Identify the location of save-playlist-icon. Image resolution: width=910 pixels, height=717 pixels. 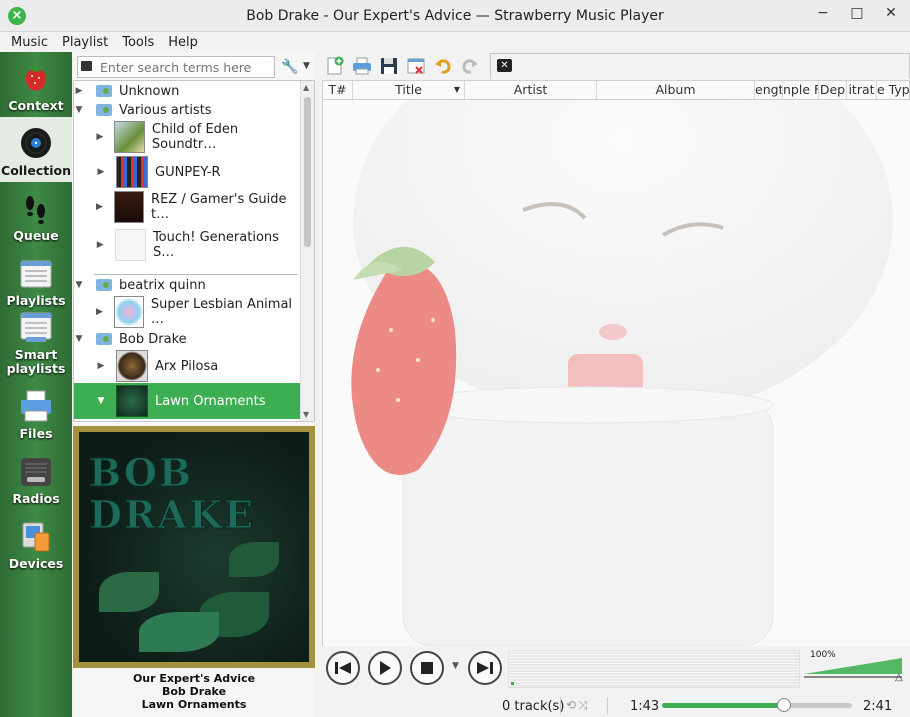
(389, 66).